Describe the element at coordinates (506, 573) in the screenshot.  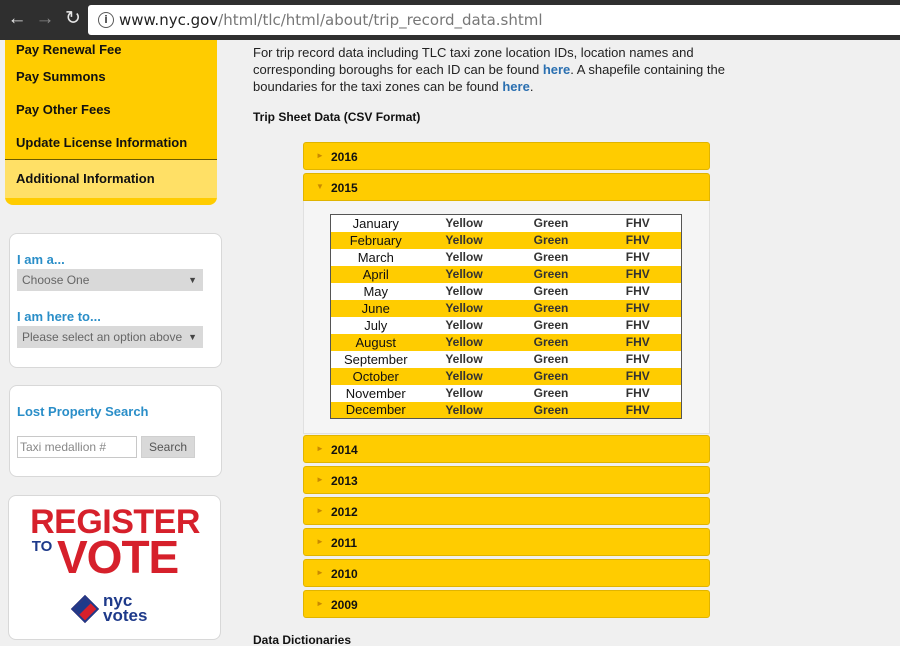
I see `year-2010-toggle: ► 2010` at that location.